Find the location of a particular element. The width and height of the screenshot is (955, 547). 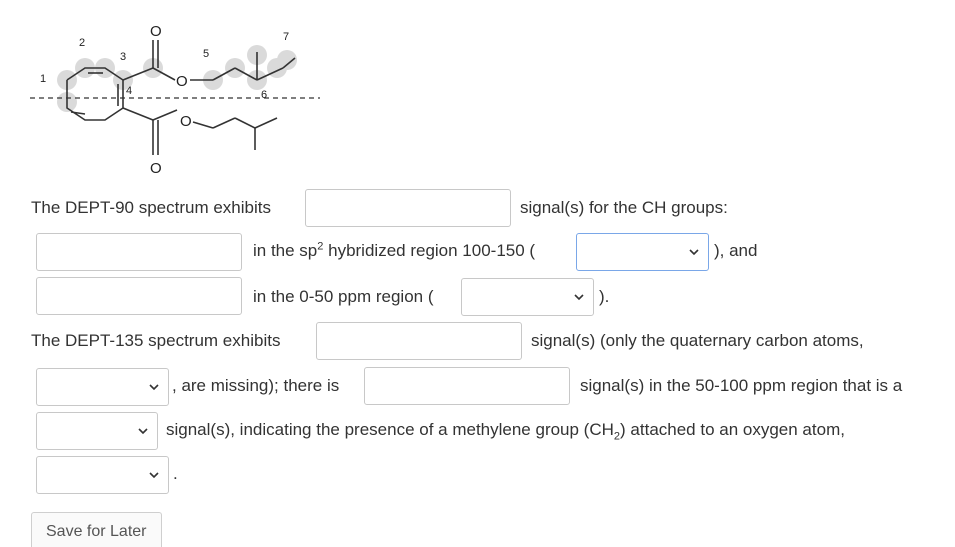

sp2-type-select is located at coordinates (642, 252).